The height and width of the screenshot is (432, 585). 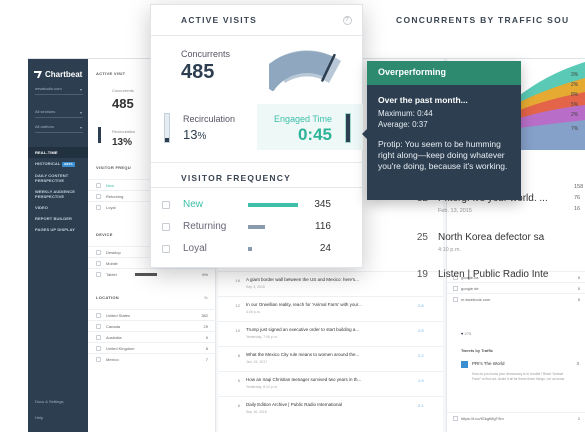 I want to click on list-item: Australia 9, so click(x=152, y=336).